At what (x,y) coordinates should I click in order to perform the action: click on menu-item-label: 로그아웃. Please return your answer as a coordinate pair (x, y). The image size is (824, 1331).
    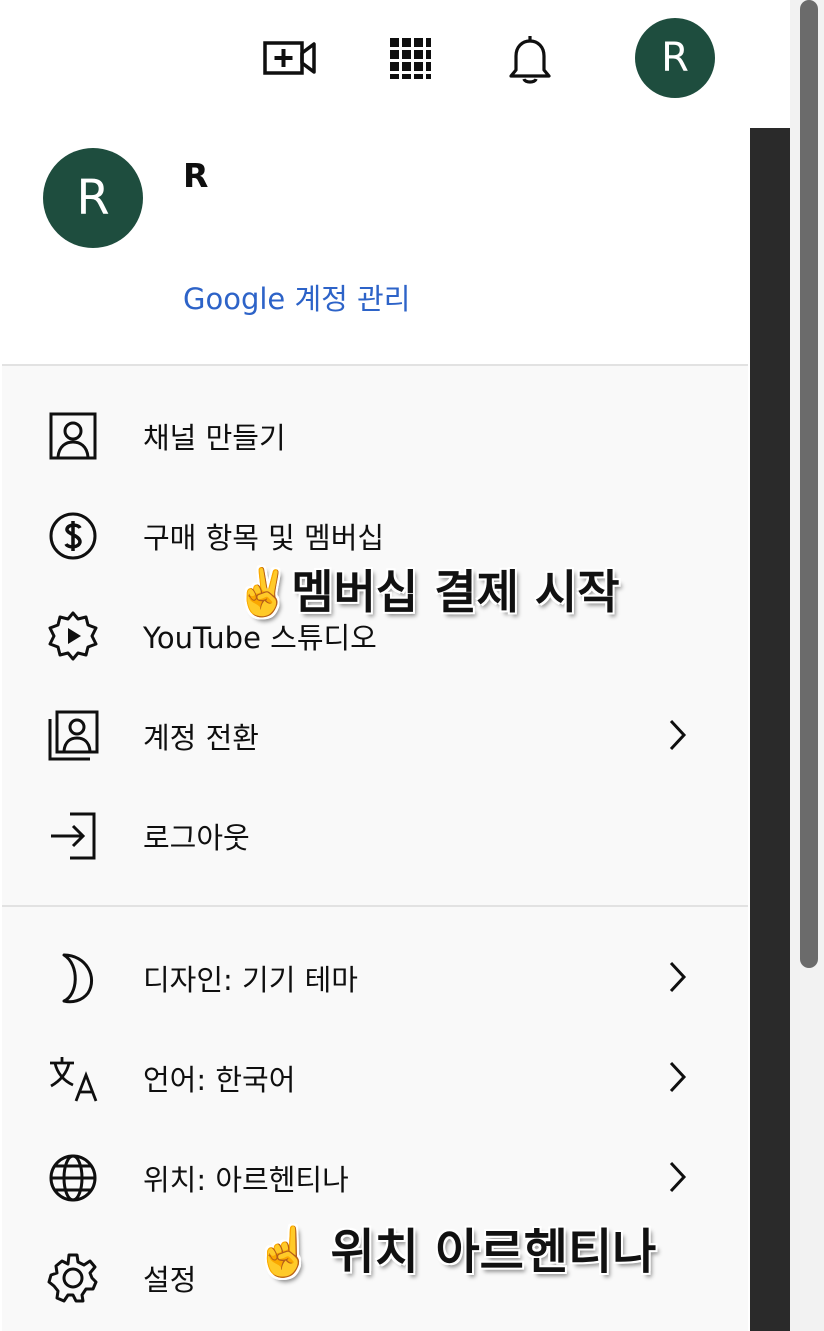
    Looking at the image, I should click on (196, 838).